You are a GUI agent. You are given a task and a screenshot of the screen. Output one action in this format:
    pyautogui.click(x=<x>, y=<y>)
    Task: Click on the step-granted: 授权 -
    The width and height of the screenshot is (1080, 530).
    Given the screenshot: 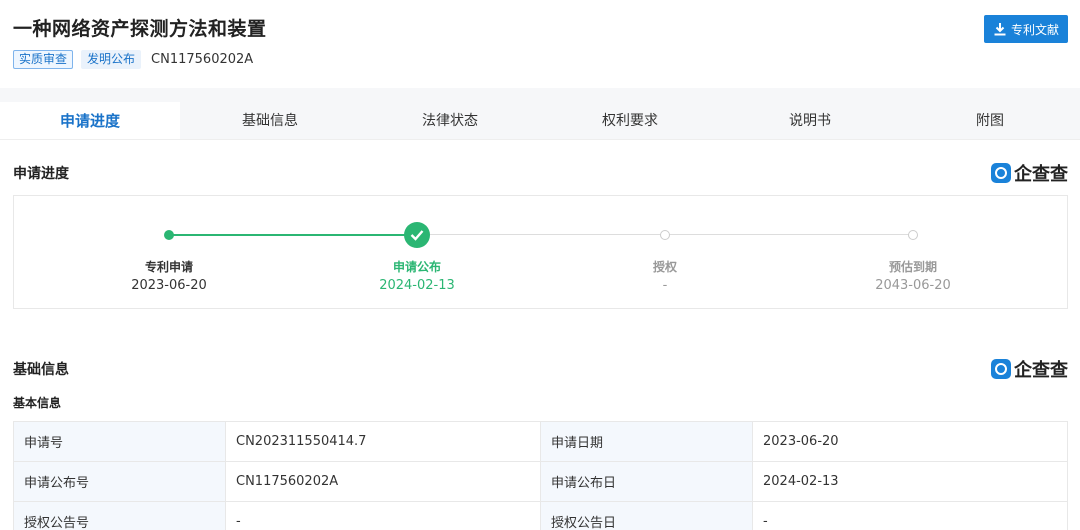 What is the action you would take?
    pyautogui.click(x=665, y=275)
    